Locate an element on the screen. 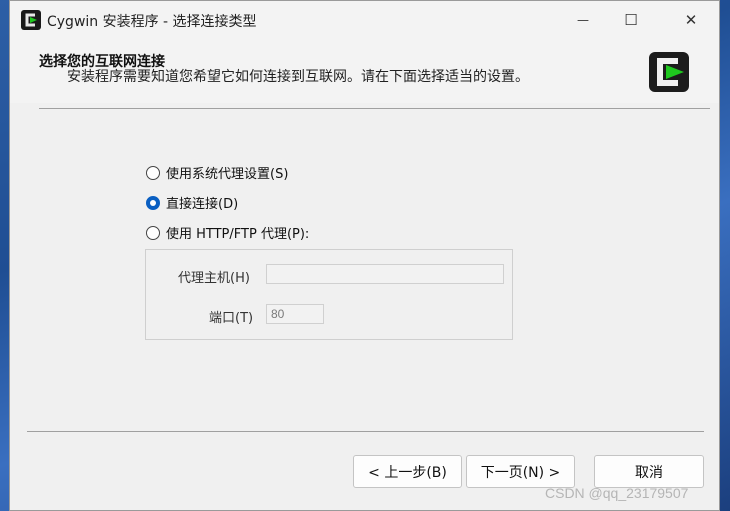 The image size is (730, 511). radio-circle-checked is located at coordinates (153, 202).